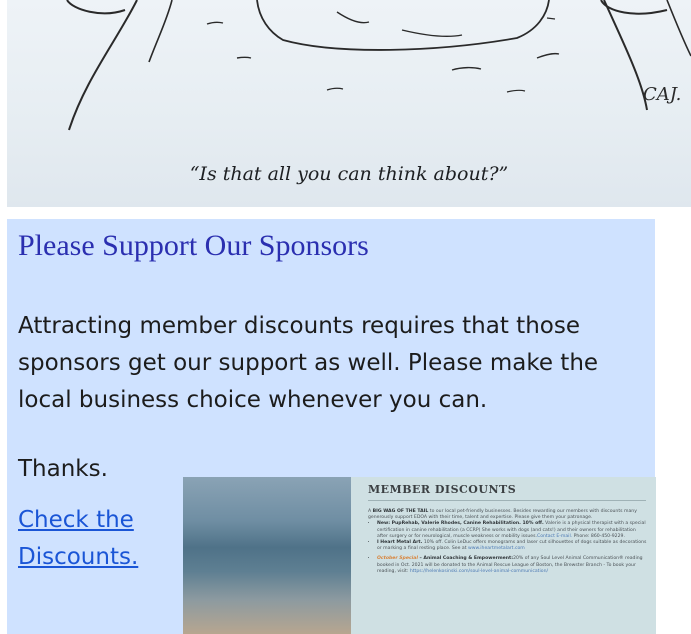 Image resolution: width=691 pixels, height=634 pixels. I want to click on item2-website-link: www.iheartmetalart.com, so click(496, 548).